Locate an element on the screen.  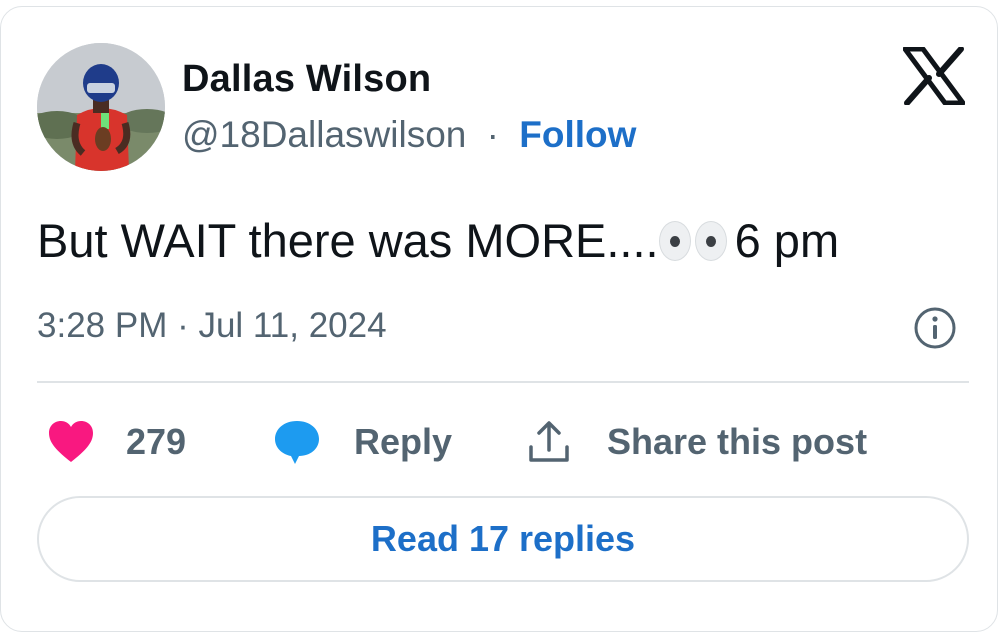
info-icon is located at coordinates (935, 328).